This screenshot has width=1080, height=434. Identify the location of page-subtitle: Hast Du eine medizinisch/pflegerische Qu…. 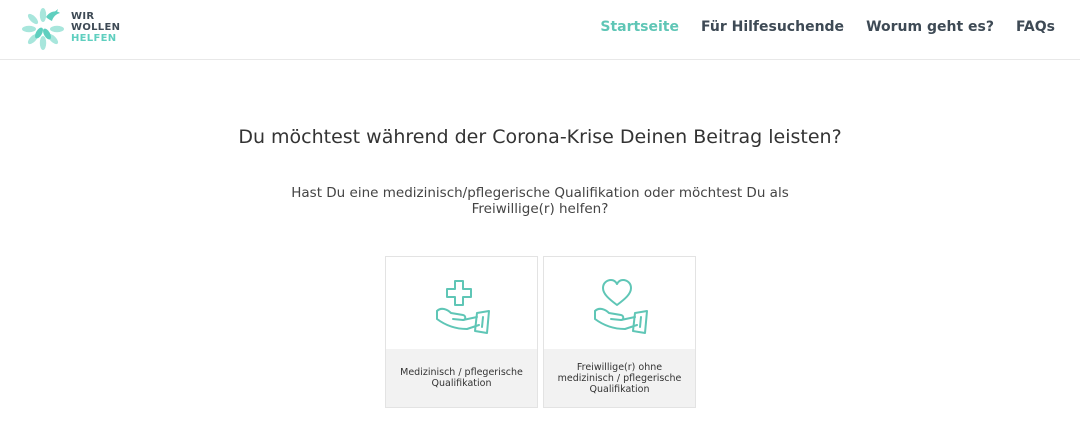
(540, 201).